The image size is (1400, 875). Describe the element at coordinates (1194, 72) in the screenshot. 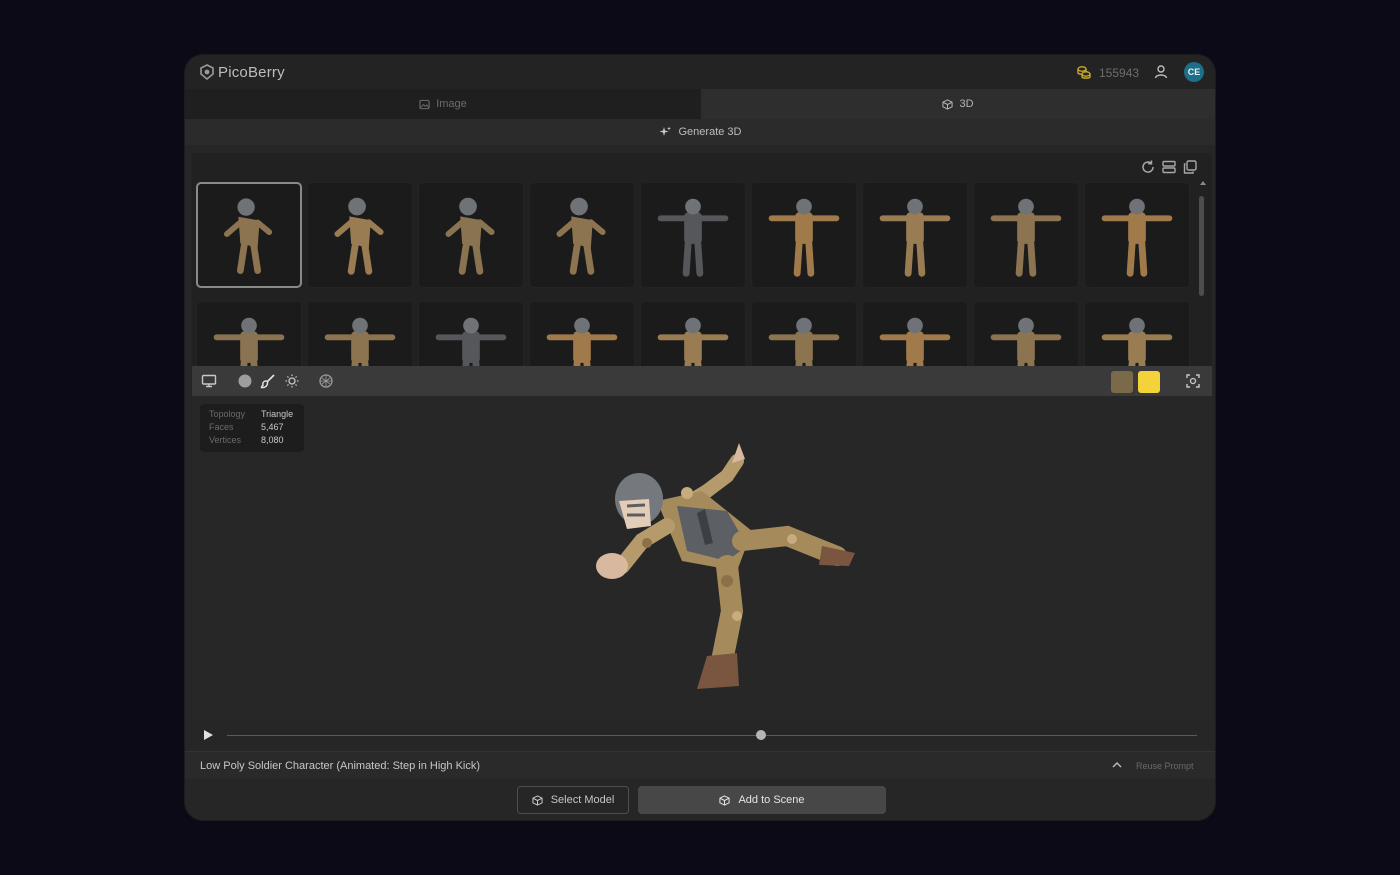

I see `avatar: CE` at that location.